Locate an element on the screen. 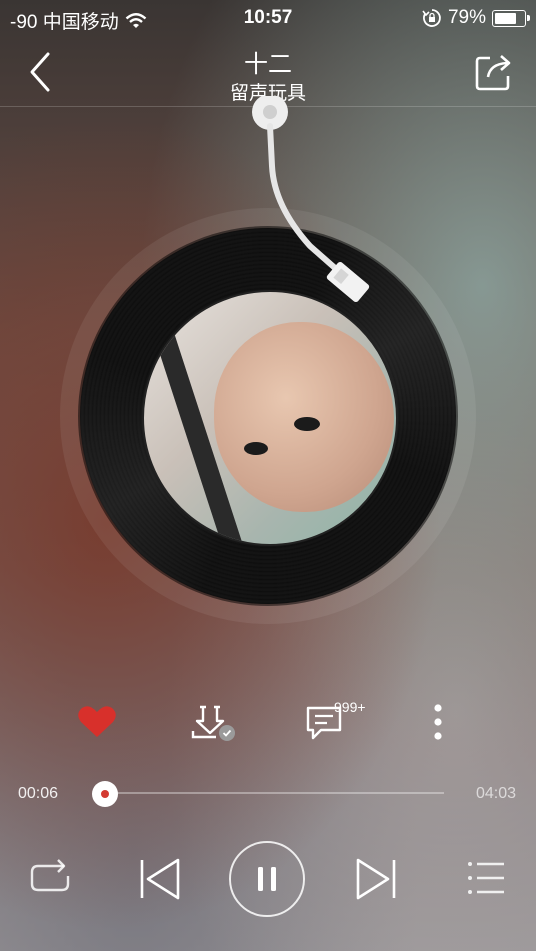 This screenshot has height=951, width=536. more-button is located at coordinates (438, 725).